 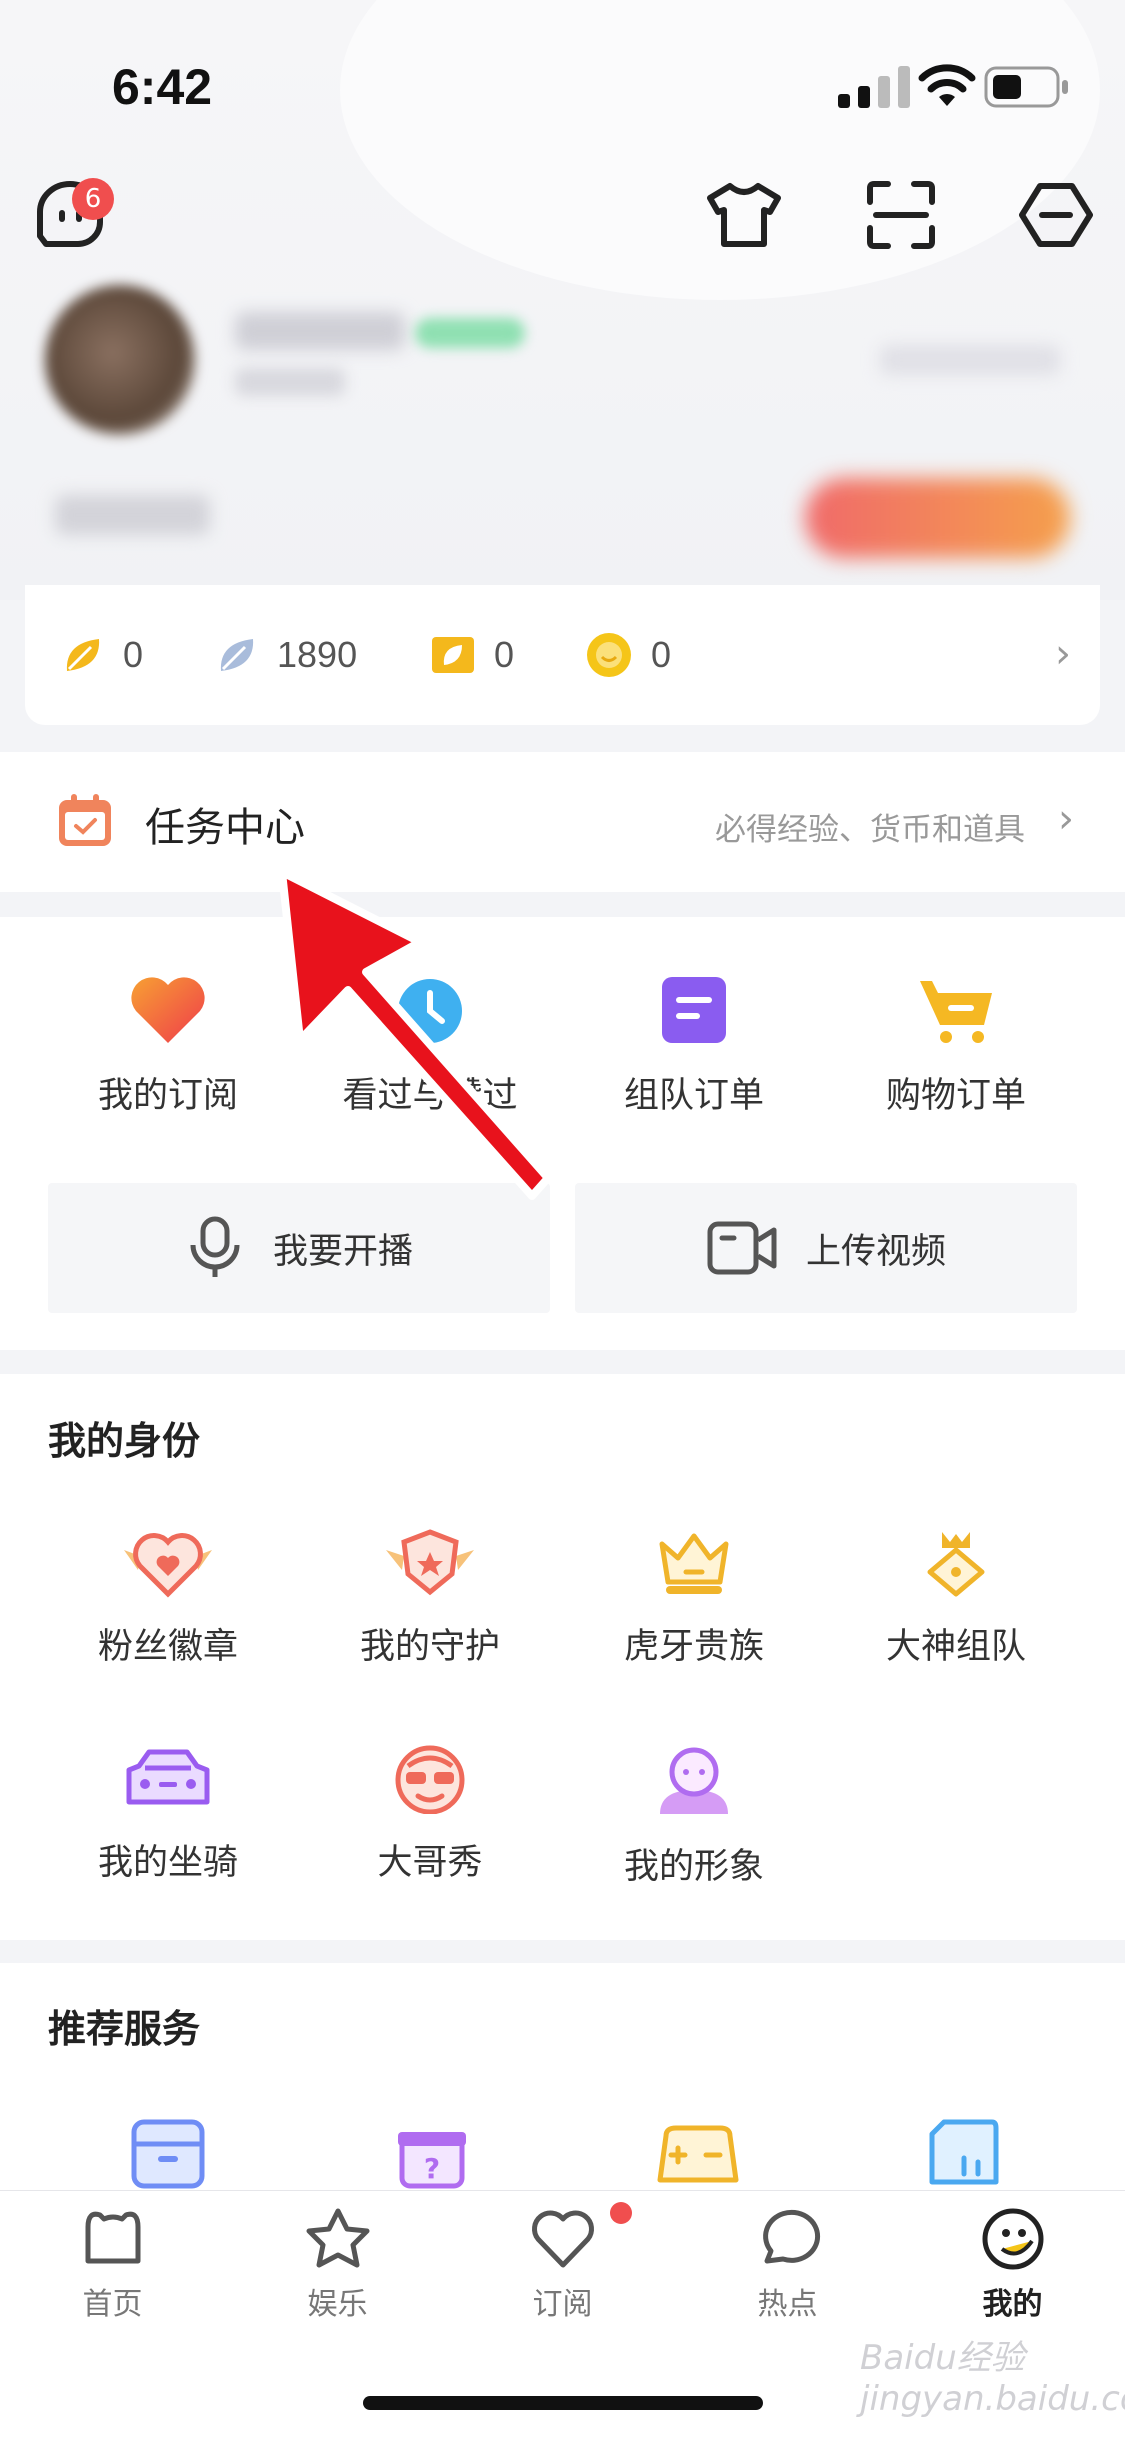 I want to click on box-service-icon, so click(x=168, y=2154).